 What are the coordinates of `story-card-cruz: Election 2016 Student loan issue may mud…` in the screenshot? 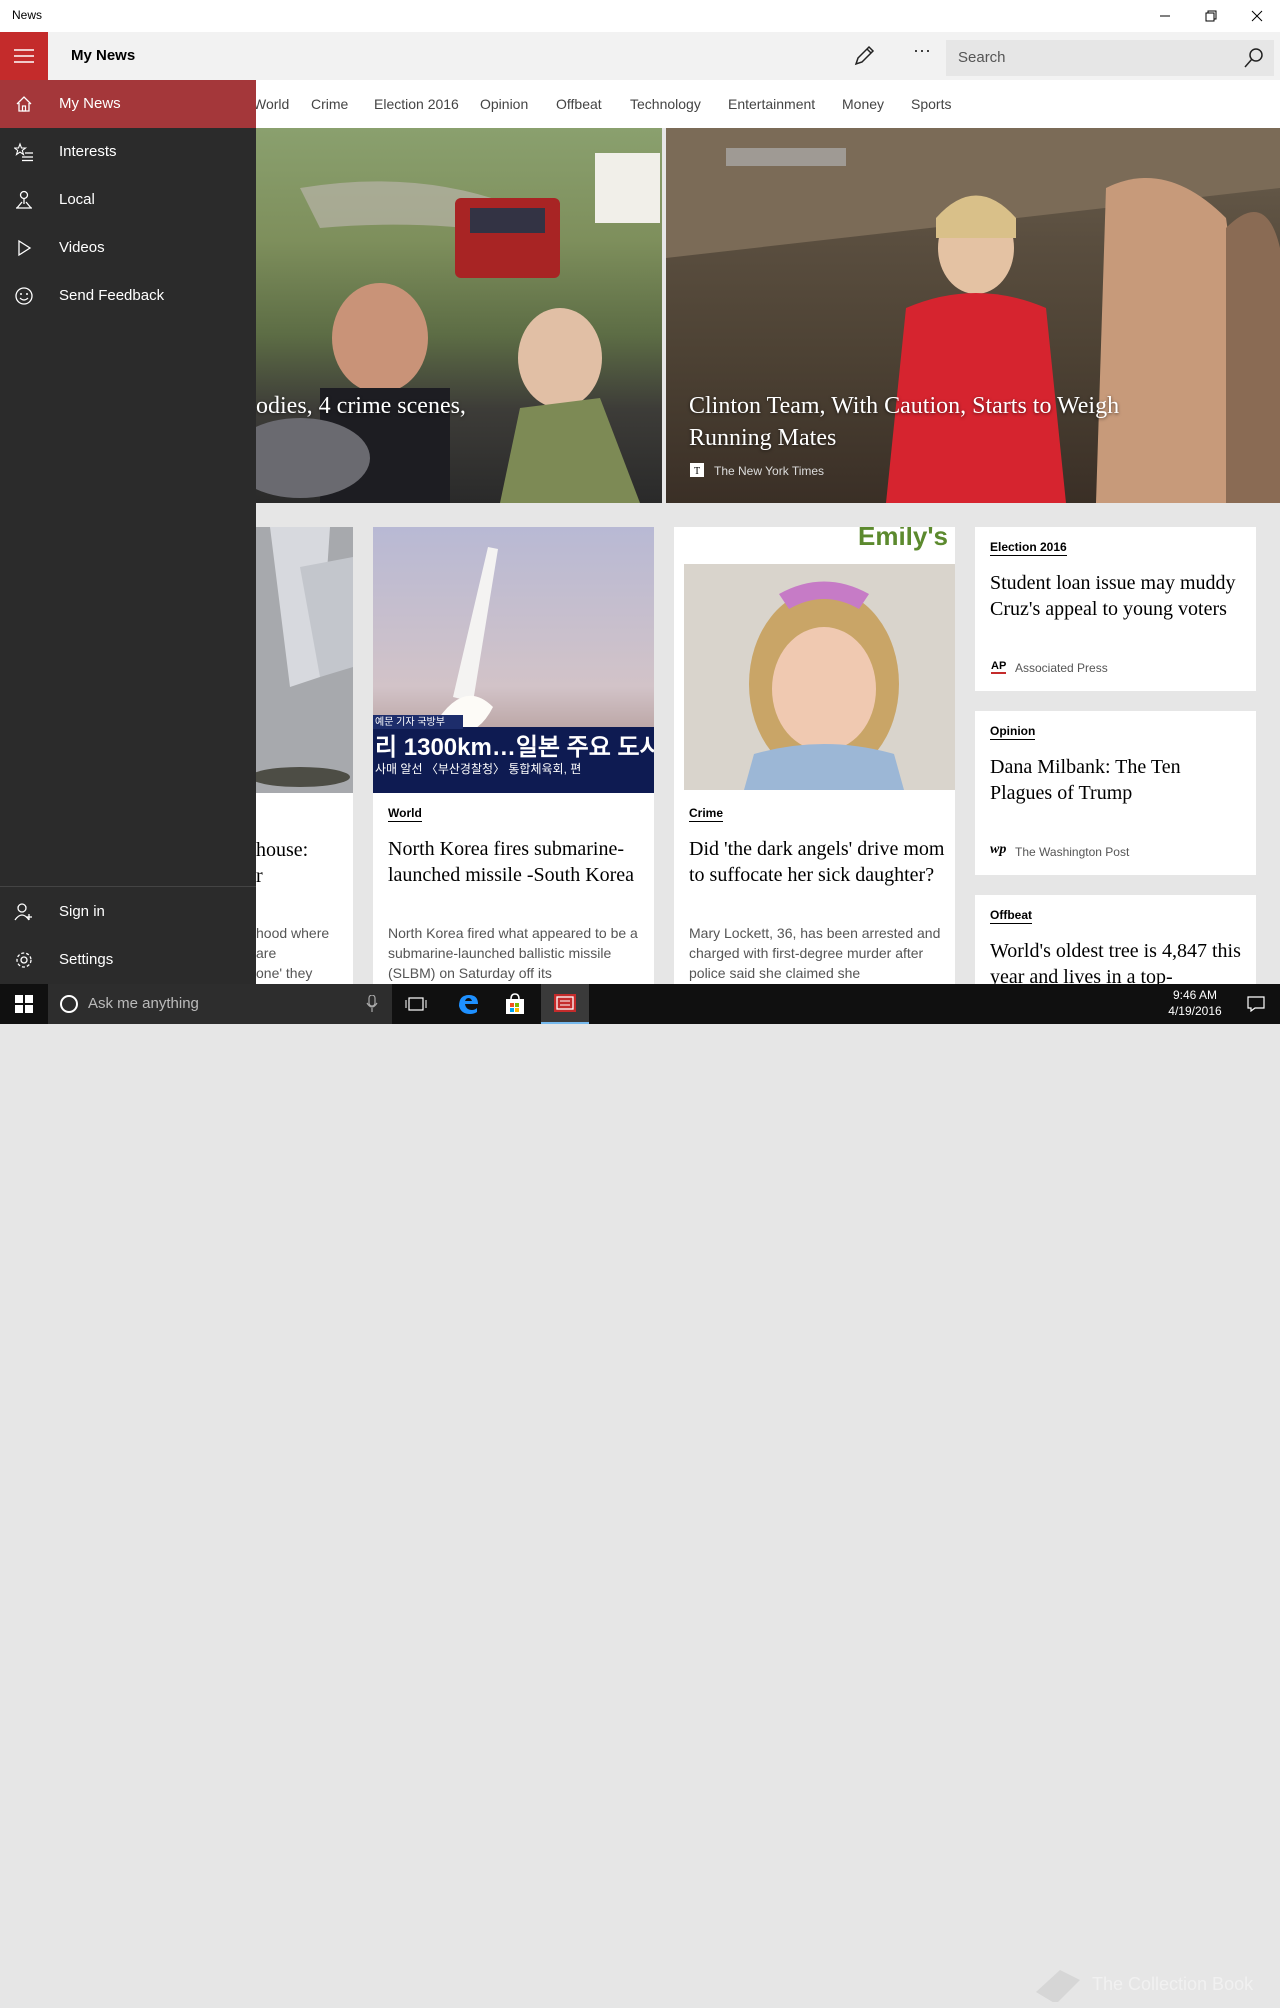 It's located at (1115, 609).